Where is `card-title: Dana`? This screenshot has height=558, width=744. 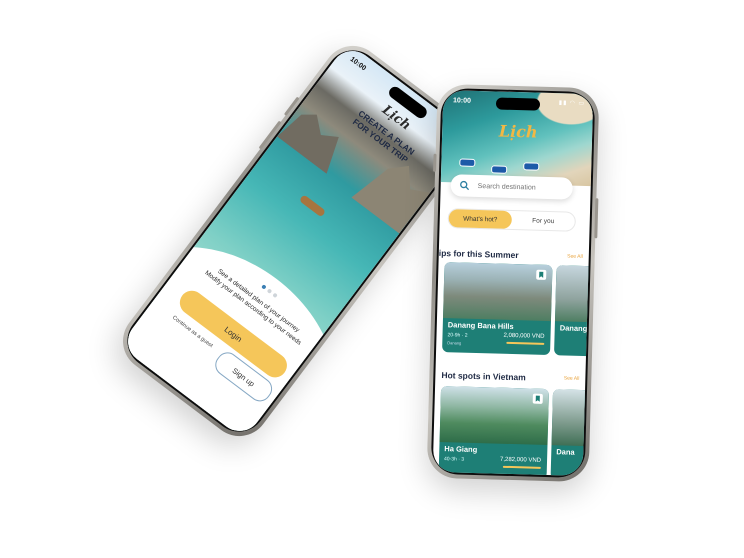
card-title: Dana is located at coordinates (565, 452).